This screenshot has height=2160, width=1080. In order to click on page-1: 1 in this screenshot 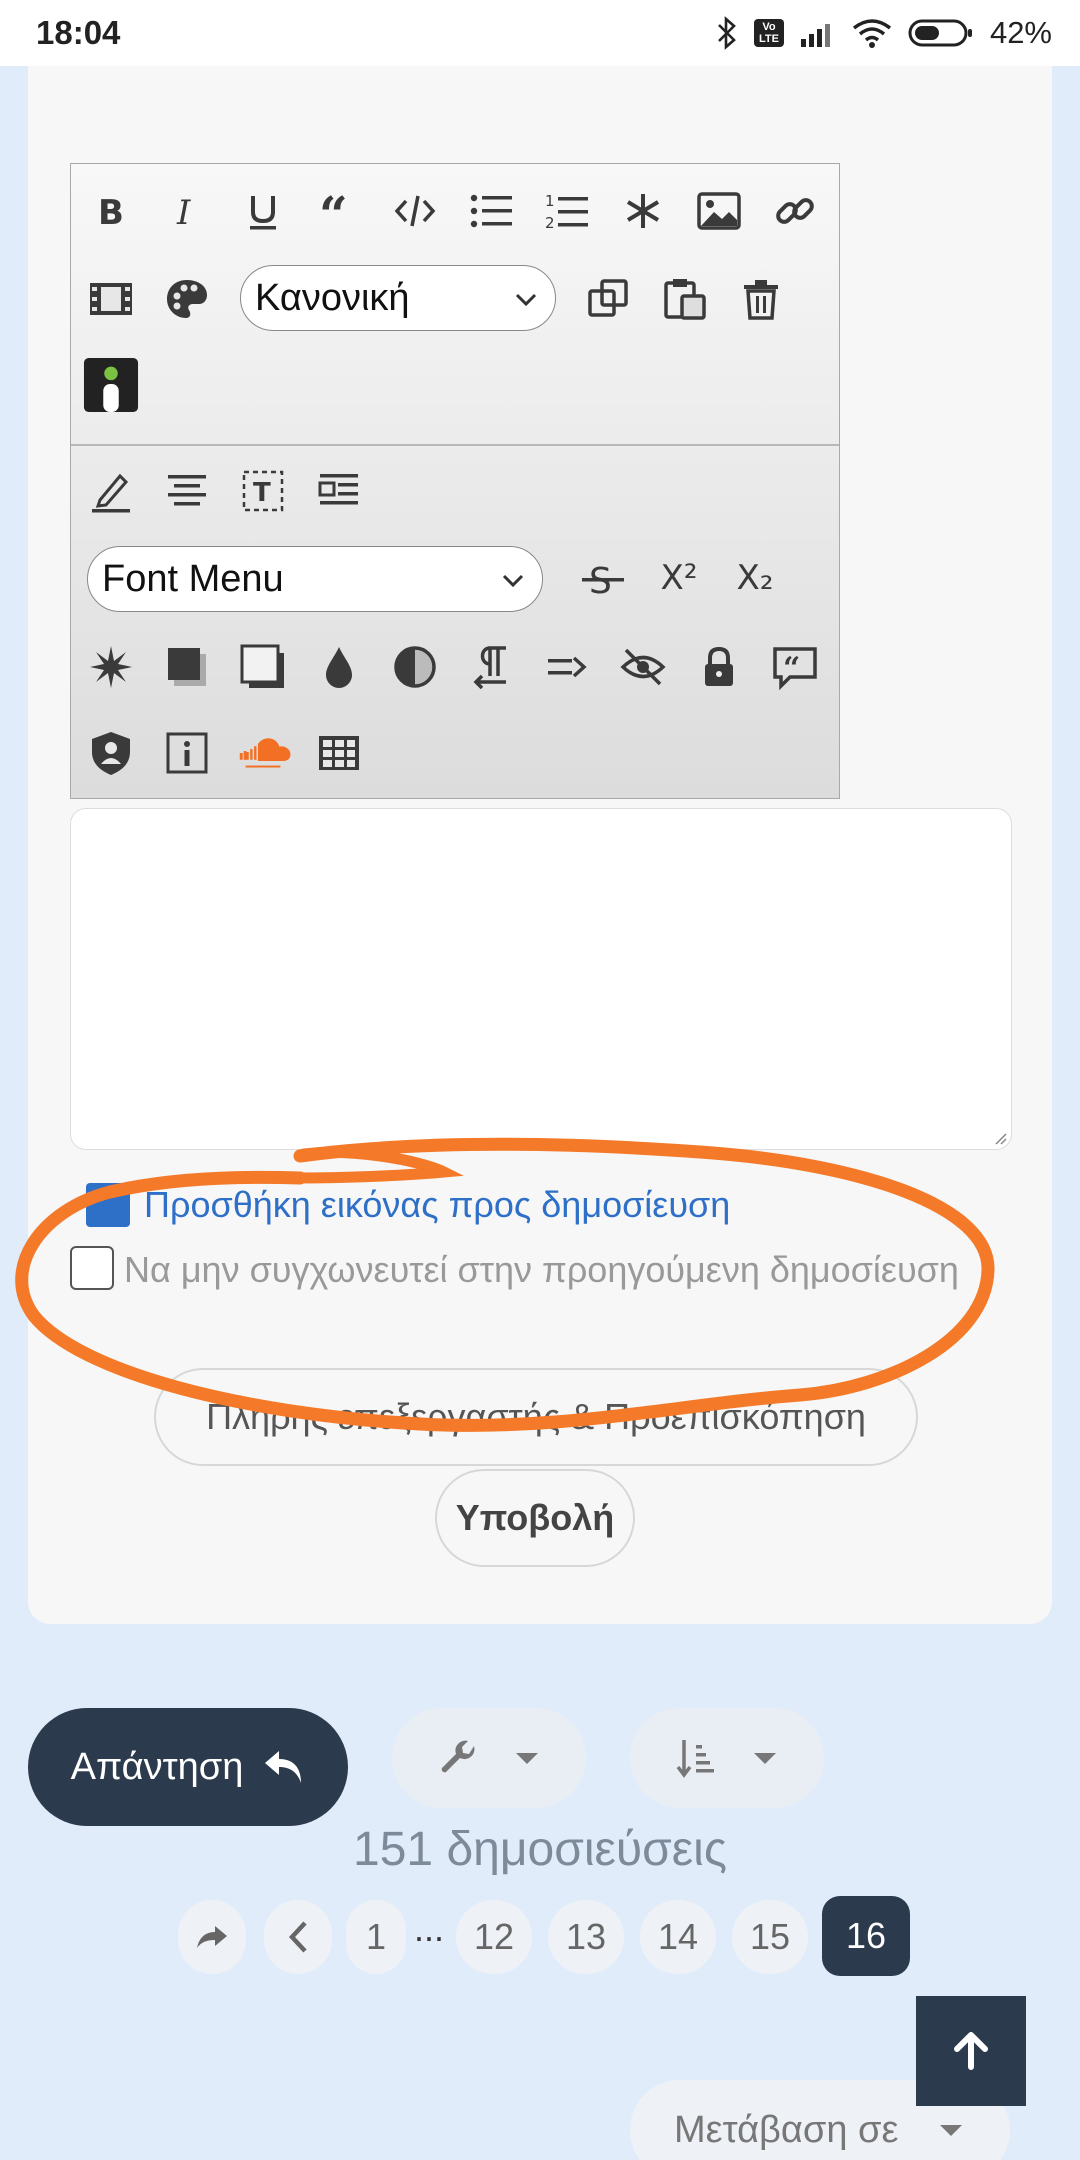, I will do `click(376, 1937)`.